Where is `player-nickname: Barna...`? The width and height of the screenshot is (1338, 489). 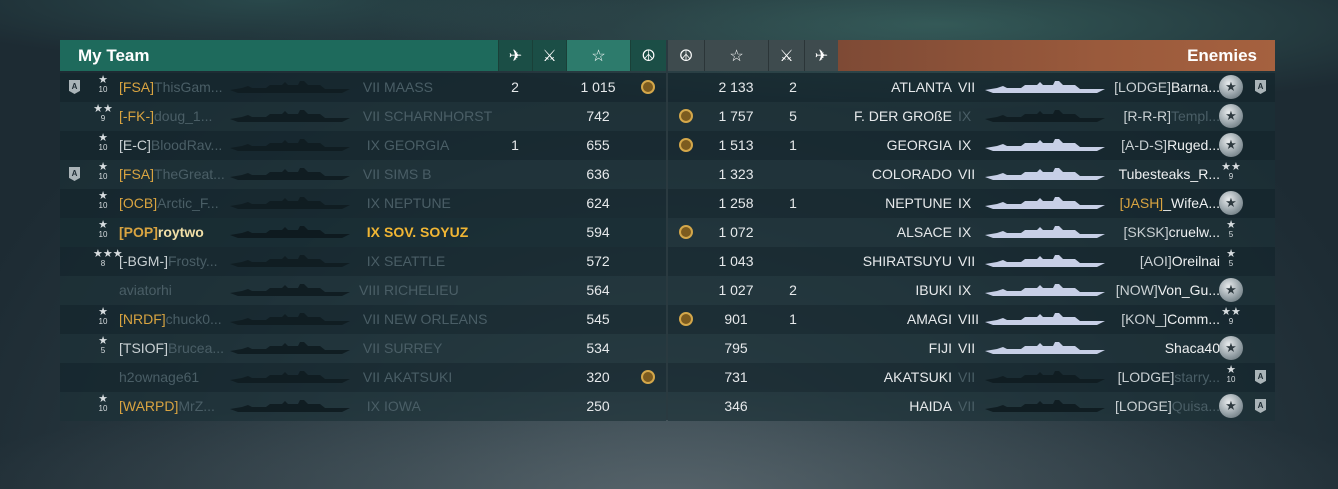
player-nickname: Barna... is located at coordinates (1195, 87).